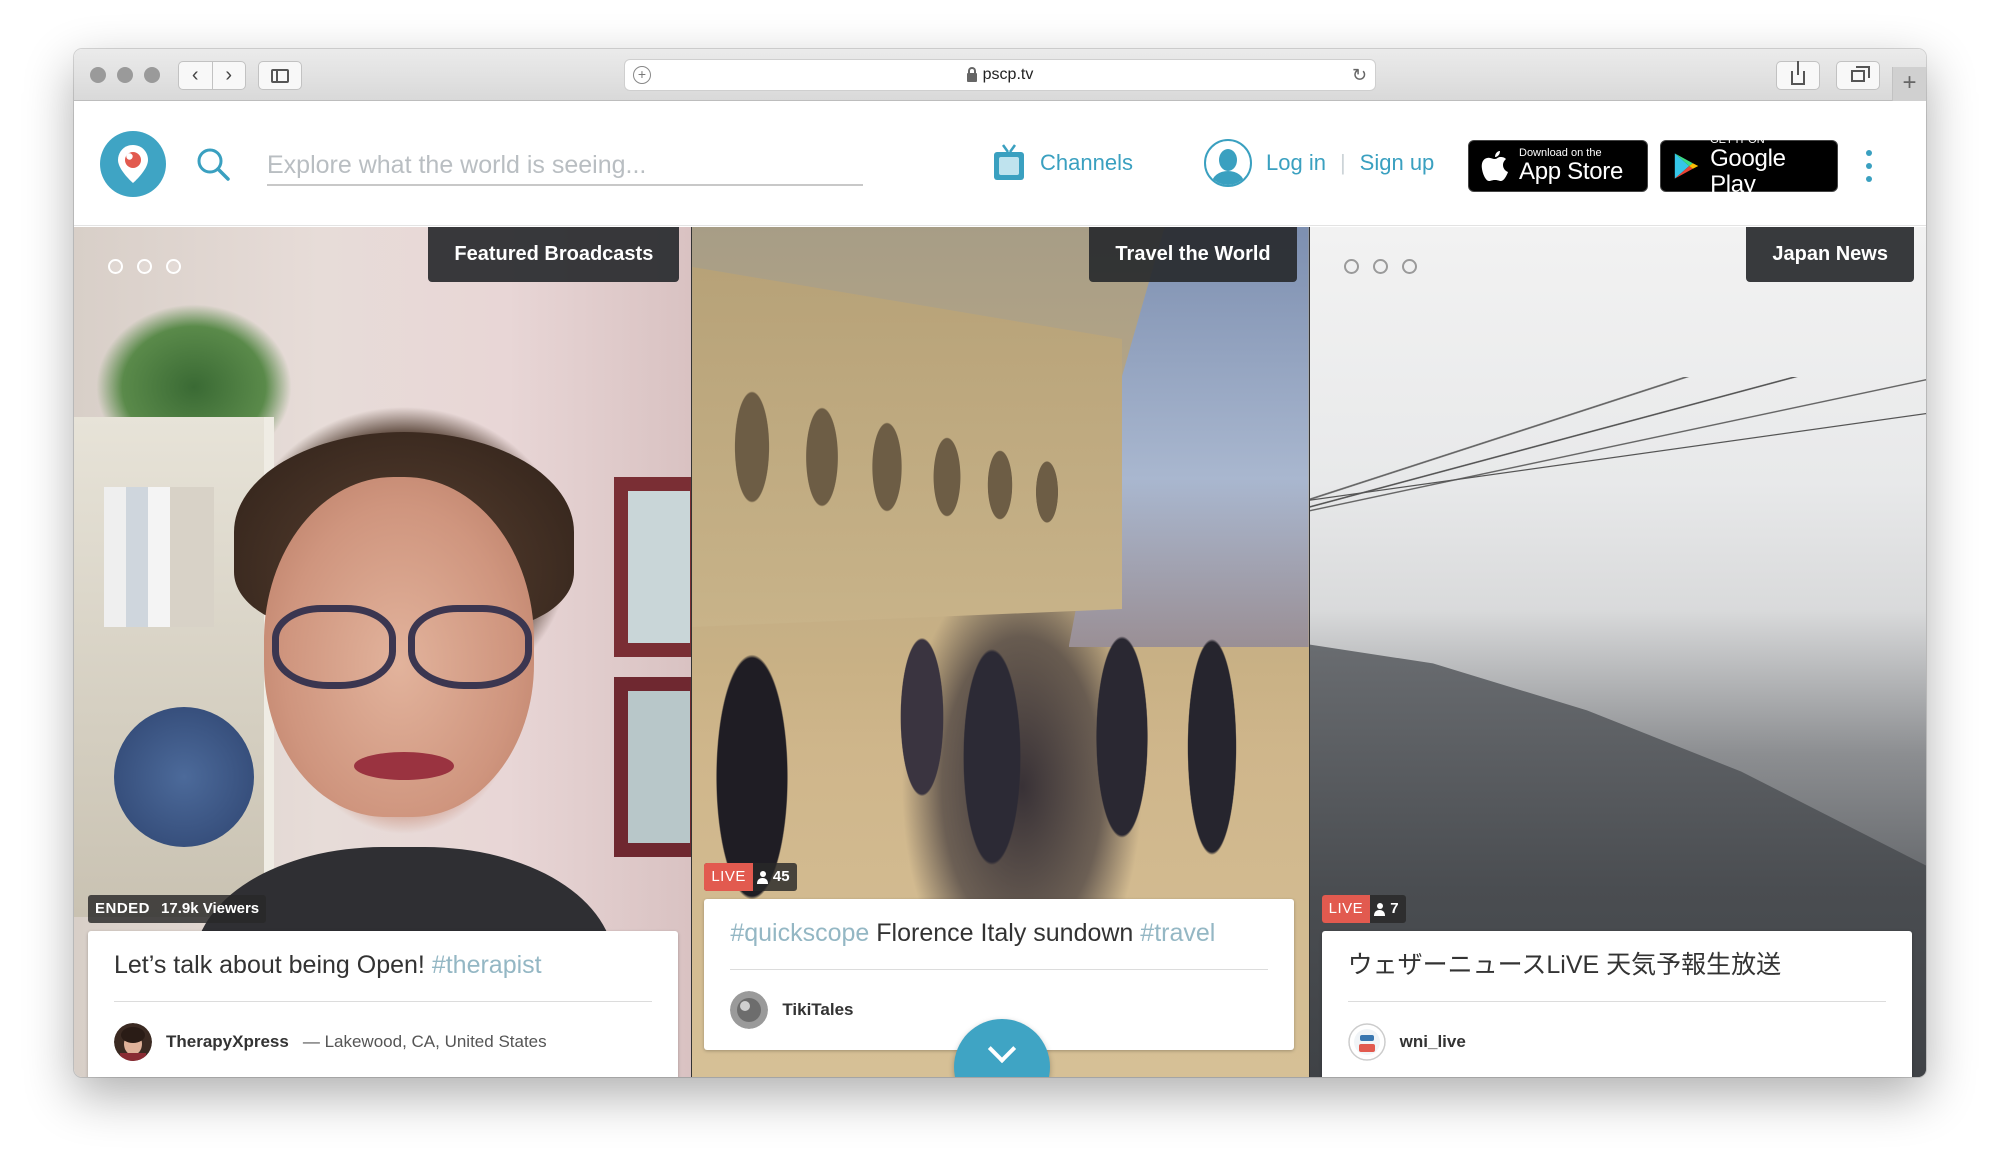 The width and height of the screenshot is (2000, 1175). I want to click on periscope-pin-icon, so click(133, 164).